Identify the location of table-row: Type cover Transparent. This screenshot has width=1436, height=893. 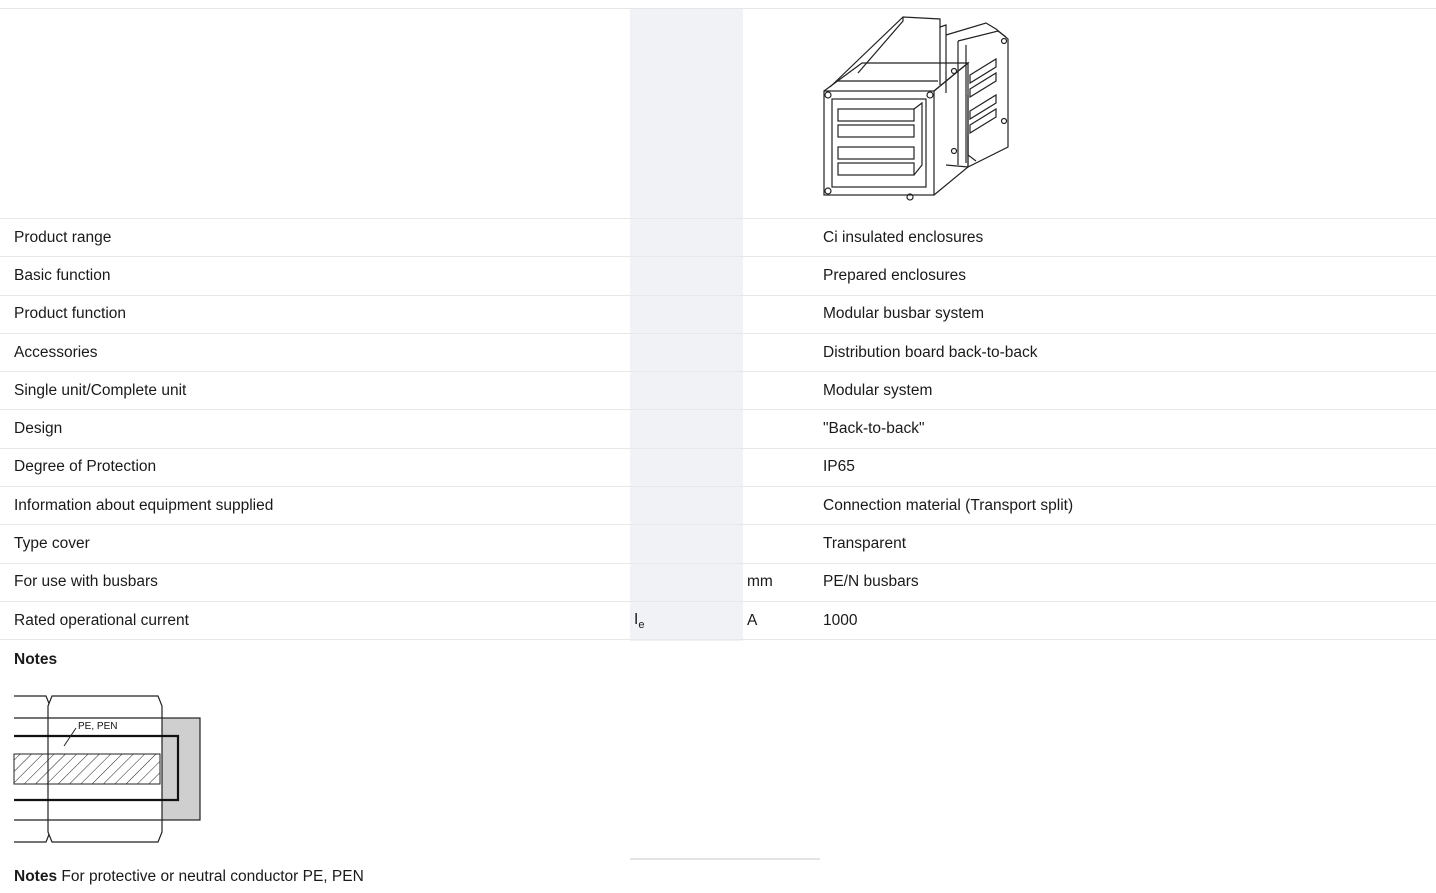
(718, 544).